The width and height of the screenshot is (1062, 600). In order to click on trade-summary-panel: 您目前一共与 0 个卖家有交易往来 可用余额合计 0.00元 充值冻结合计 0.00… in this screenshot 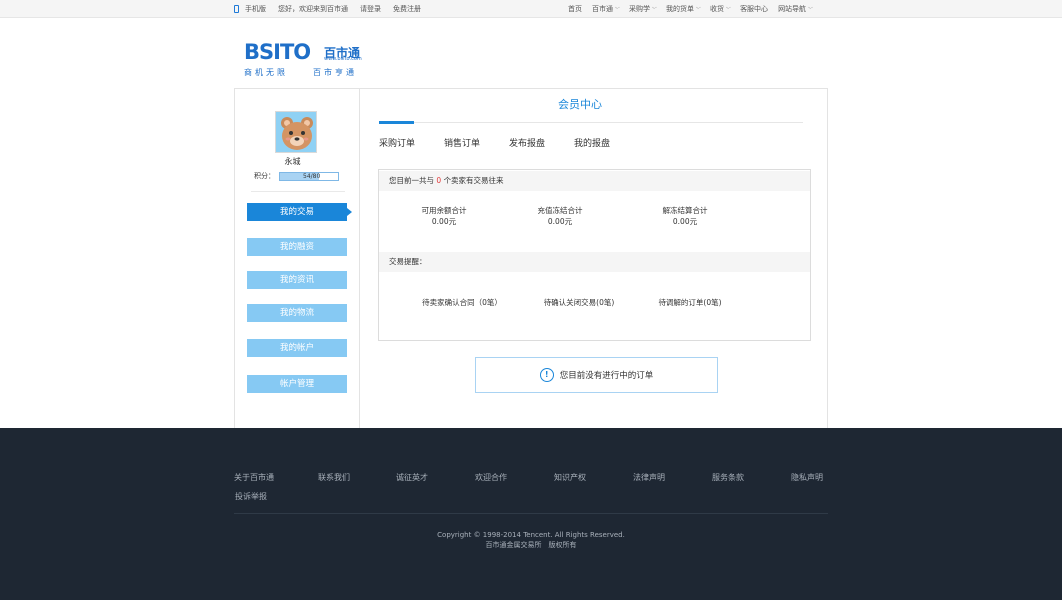, I will do `click(594, 255)`.